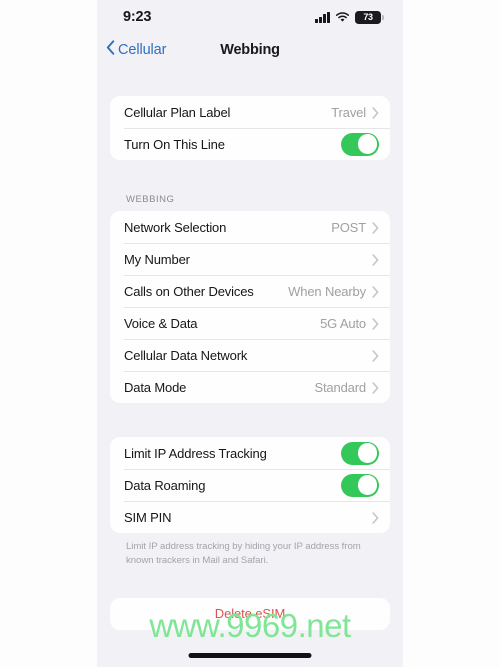 The image size is (500, 667). I want to click on row-label: Cellular Data Network, so click(186, 355).